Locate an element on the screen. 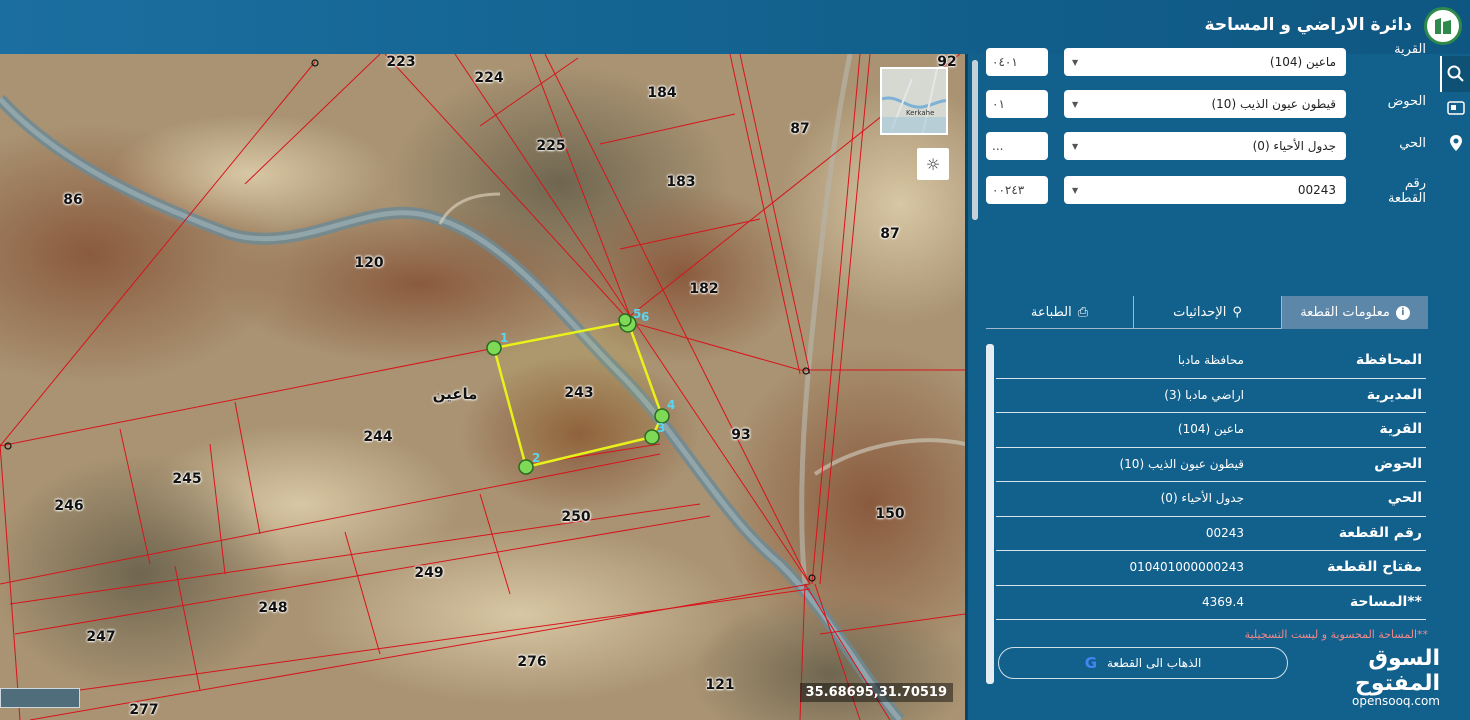 This screenshot has width=1470, height=720. parcel-label-224: 224 is located at coordinates (488, 78).